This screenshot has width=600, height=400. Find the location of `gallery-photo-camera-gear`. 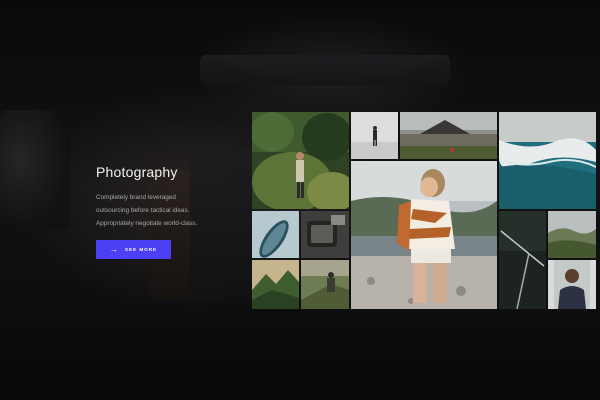

gallery-photo-camera-gear is located at coordinates (325, 234).